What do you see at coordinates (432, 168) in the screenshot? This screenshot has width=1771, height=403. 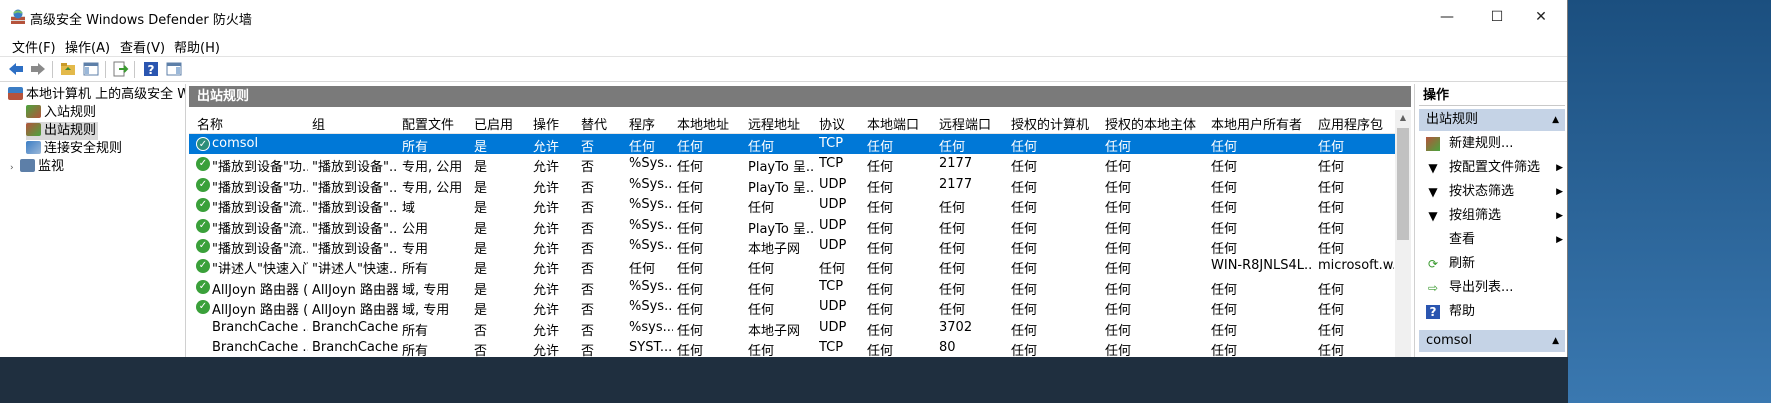 I see `cell-profile: 专用, 公用` at bounding box center [432, 168].